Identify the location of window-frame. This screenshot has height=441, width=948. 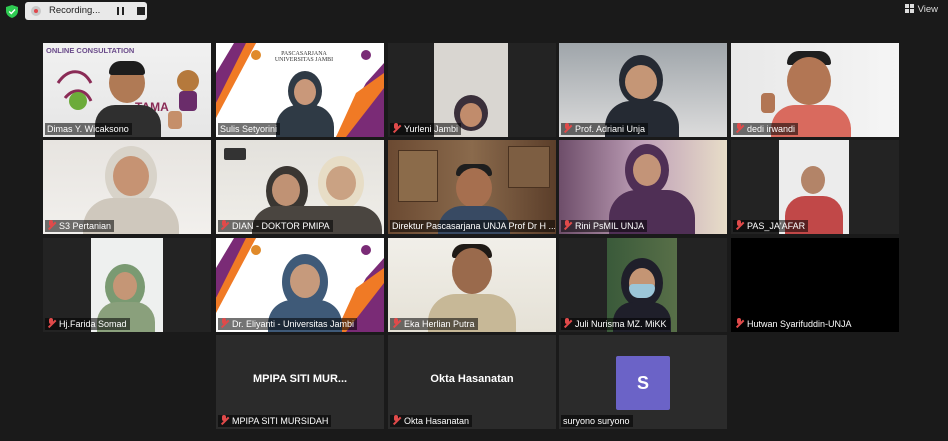
(529, 167).